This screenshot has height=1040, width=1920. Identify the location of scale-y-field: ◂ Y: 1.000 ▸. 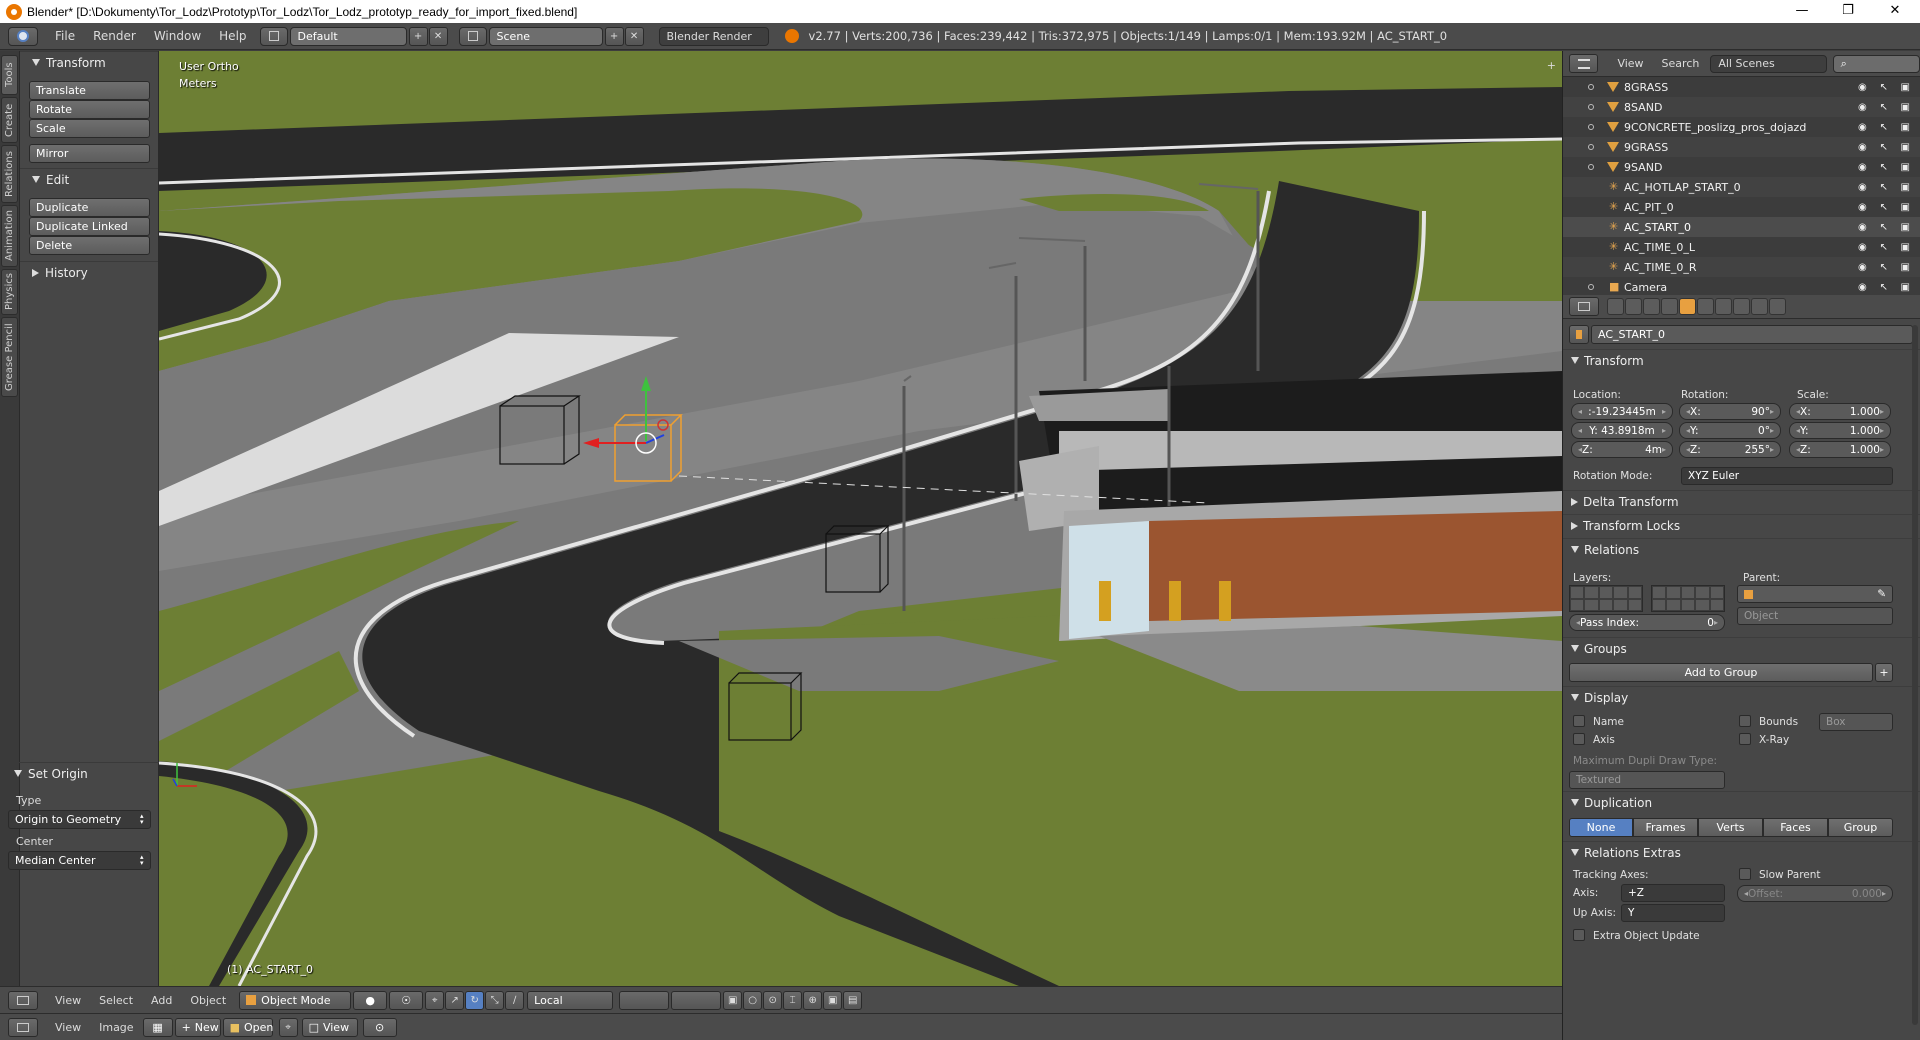
(1840, 430).